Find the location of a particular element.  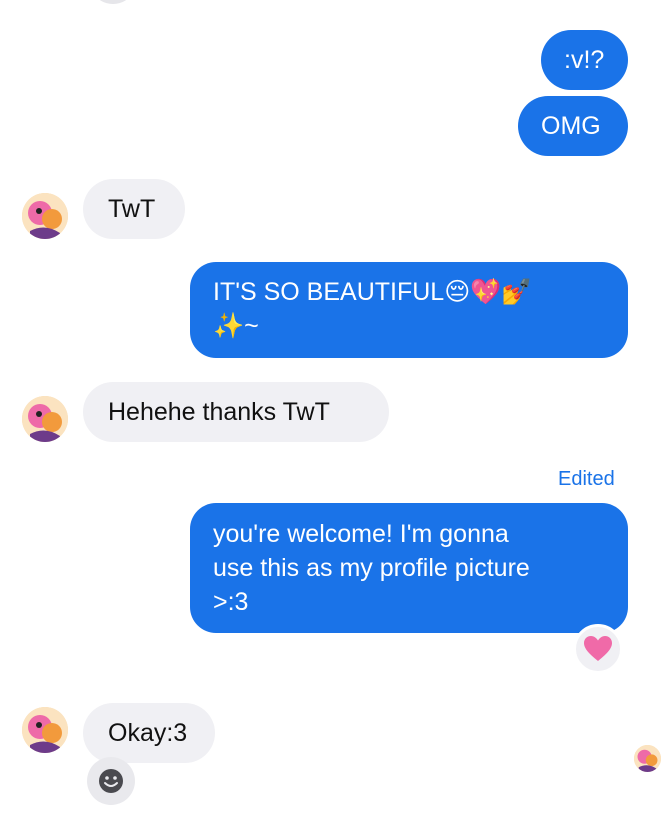

heart-icon is located at coordinates (598, 648).